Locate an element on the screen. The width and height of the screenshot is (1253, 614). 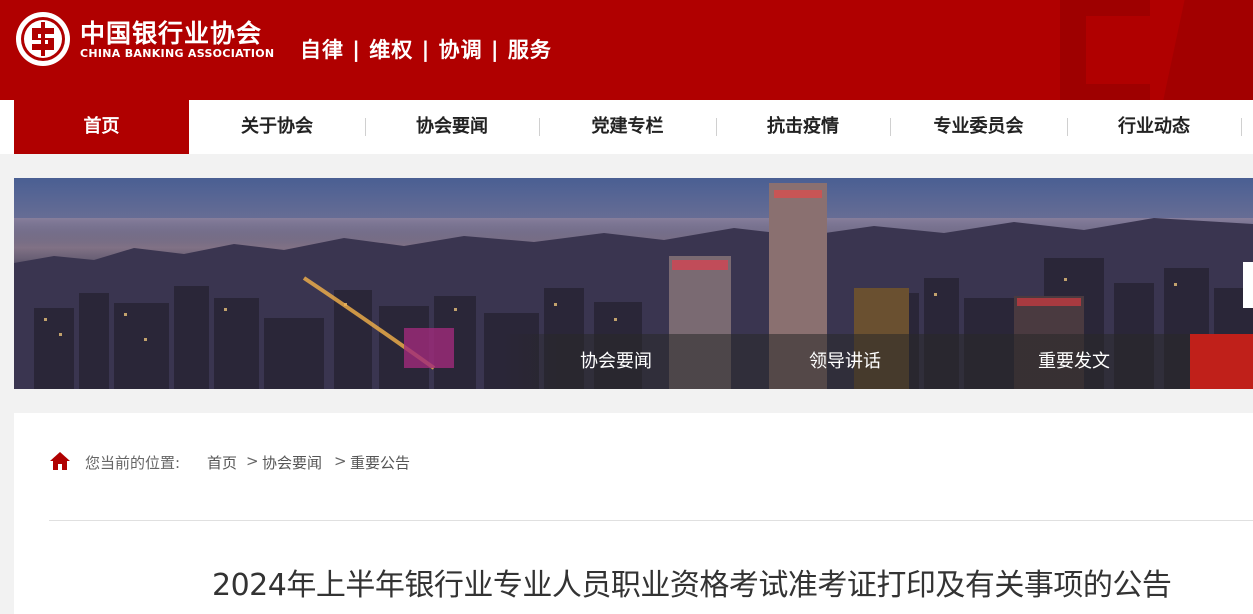
nav-item-industry: 行业动态 is located at coordinates (1154, 127).